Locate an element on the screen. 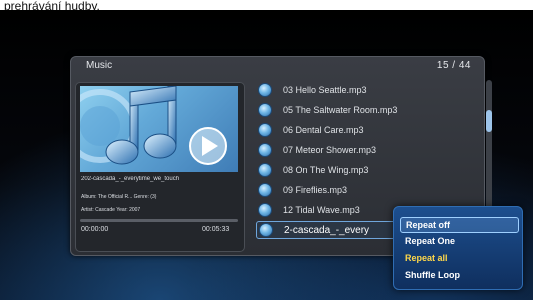 This screenshot has height=300, width=533. progress-bar is located at coordinates (159, 220).